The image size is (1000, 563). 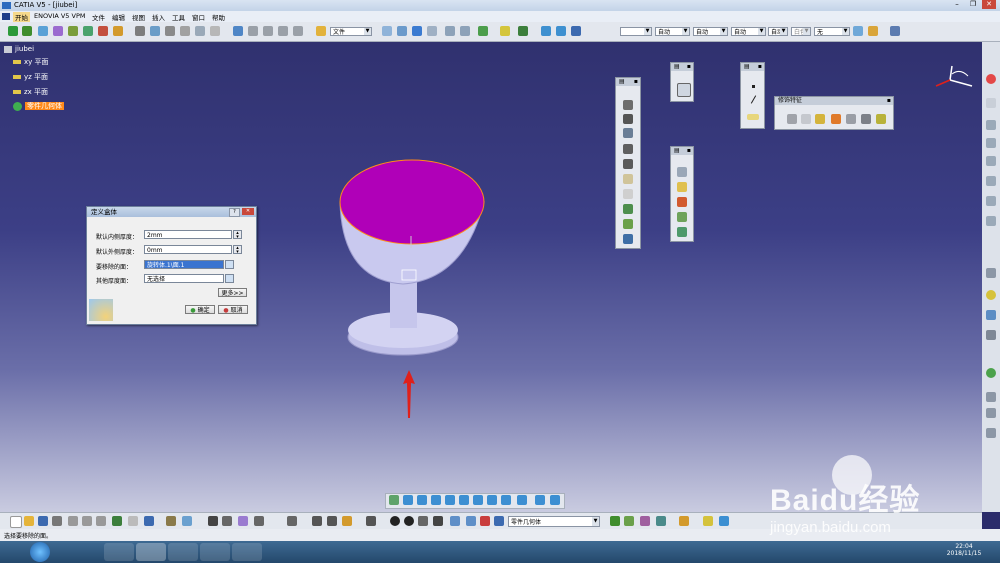 I want to click on body-combo: 零件几何体 ▼, so click(x=554, y=521).